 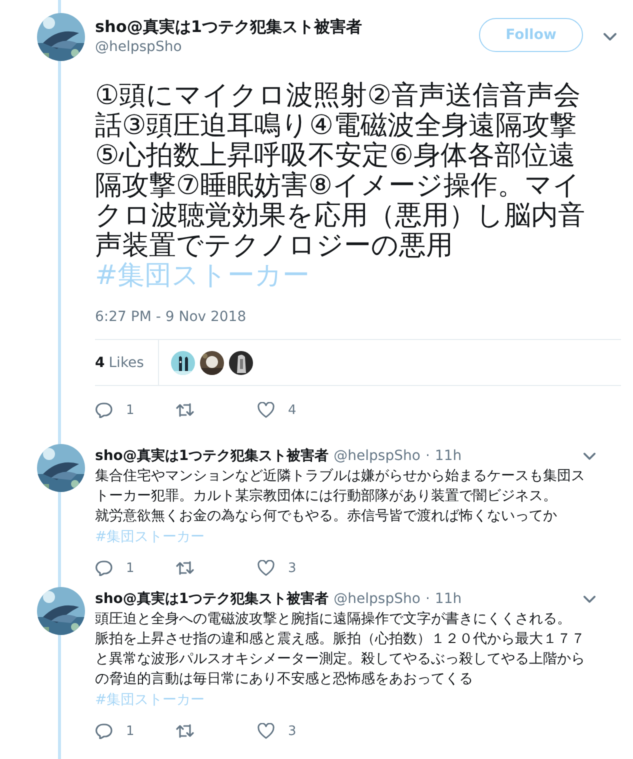 I want to click on likes-count: 4, so click(x=100, y=362).